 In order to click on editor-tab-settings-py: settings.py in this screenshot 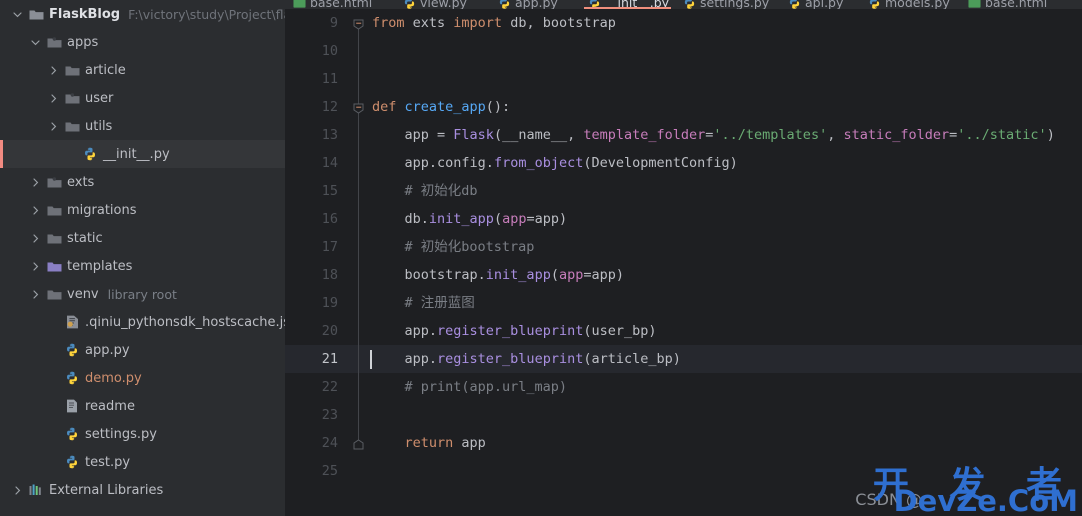, I will do `click(727, 4)`.